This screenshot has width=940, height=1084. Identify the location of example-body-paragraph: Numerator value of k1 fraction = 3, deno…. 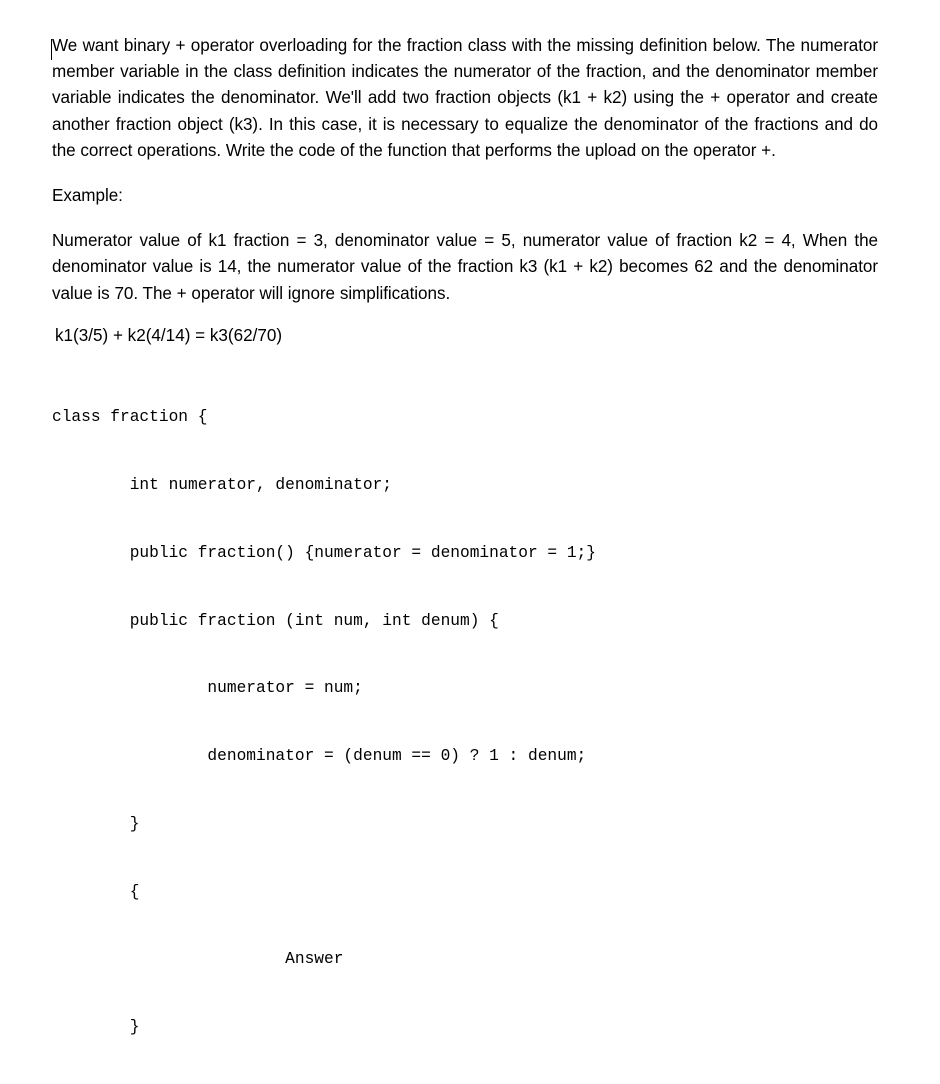
(465, 267).